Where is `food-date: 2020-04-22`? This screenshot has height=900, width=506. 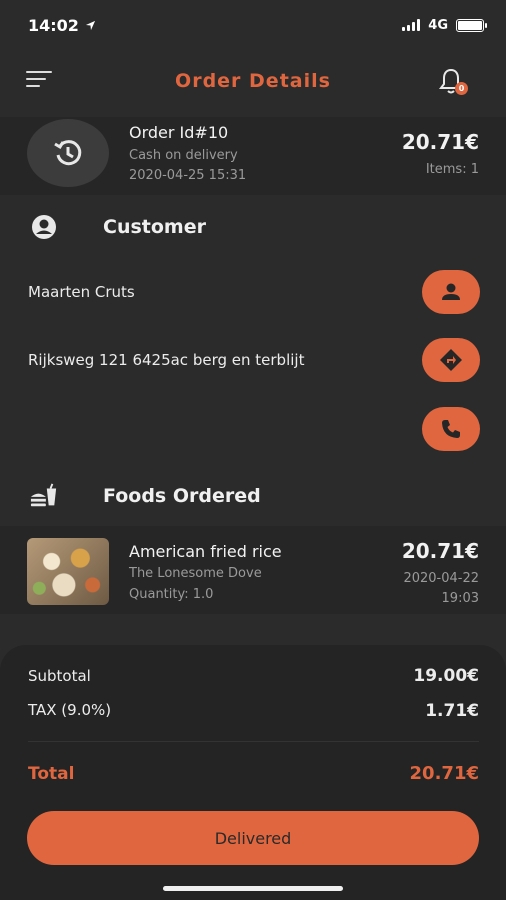
food-date: 2020-04-22 is located at coordinates (441, 578).